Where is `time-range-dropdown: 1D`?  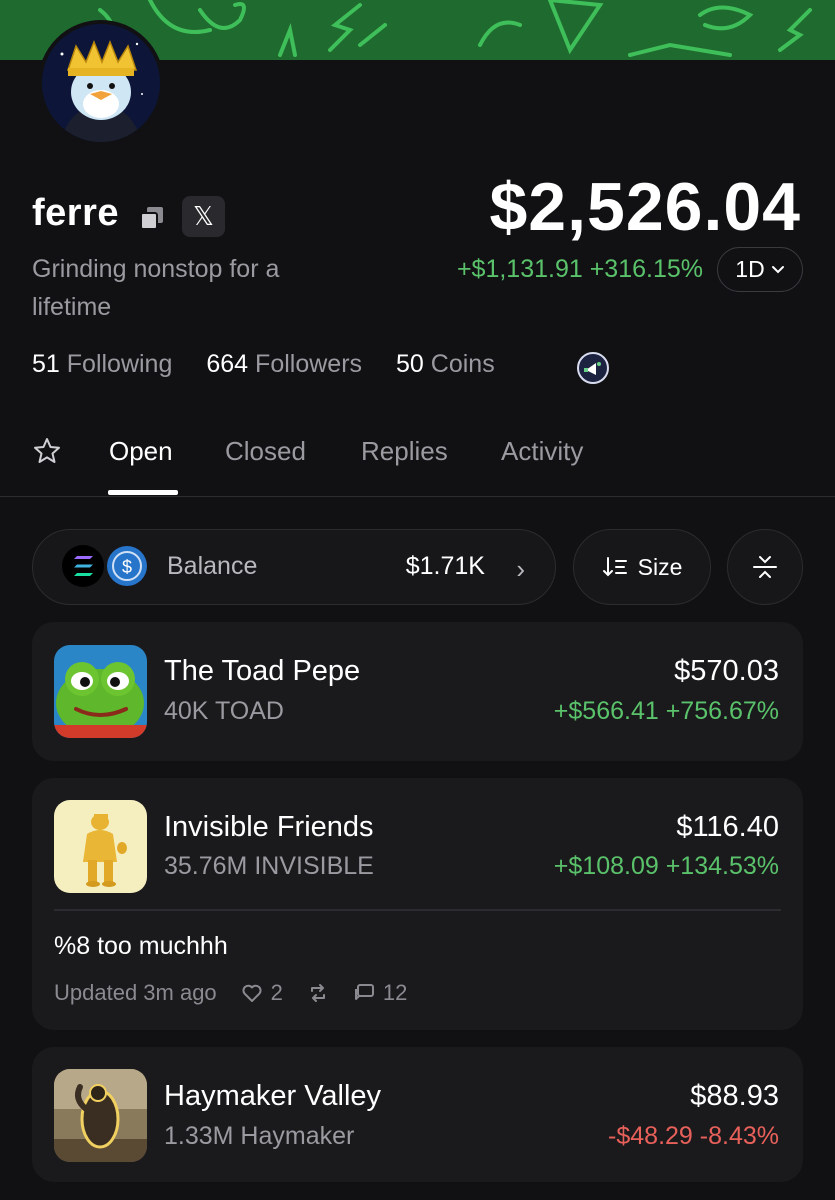 time-range-dropdown: 1D is located at coordinates (760, 269).